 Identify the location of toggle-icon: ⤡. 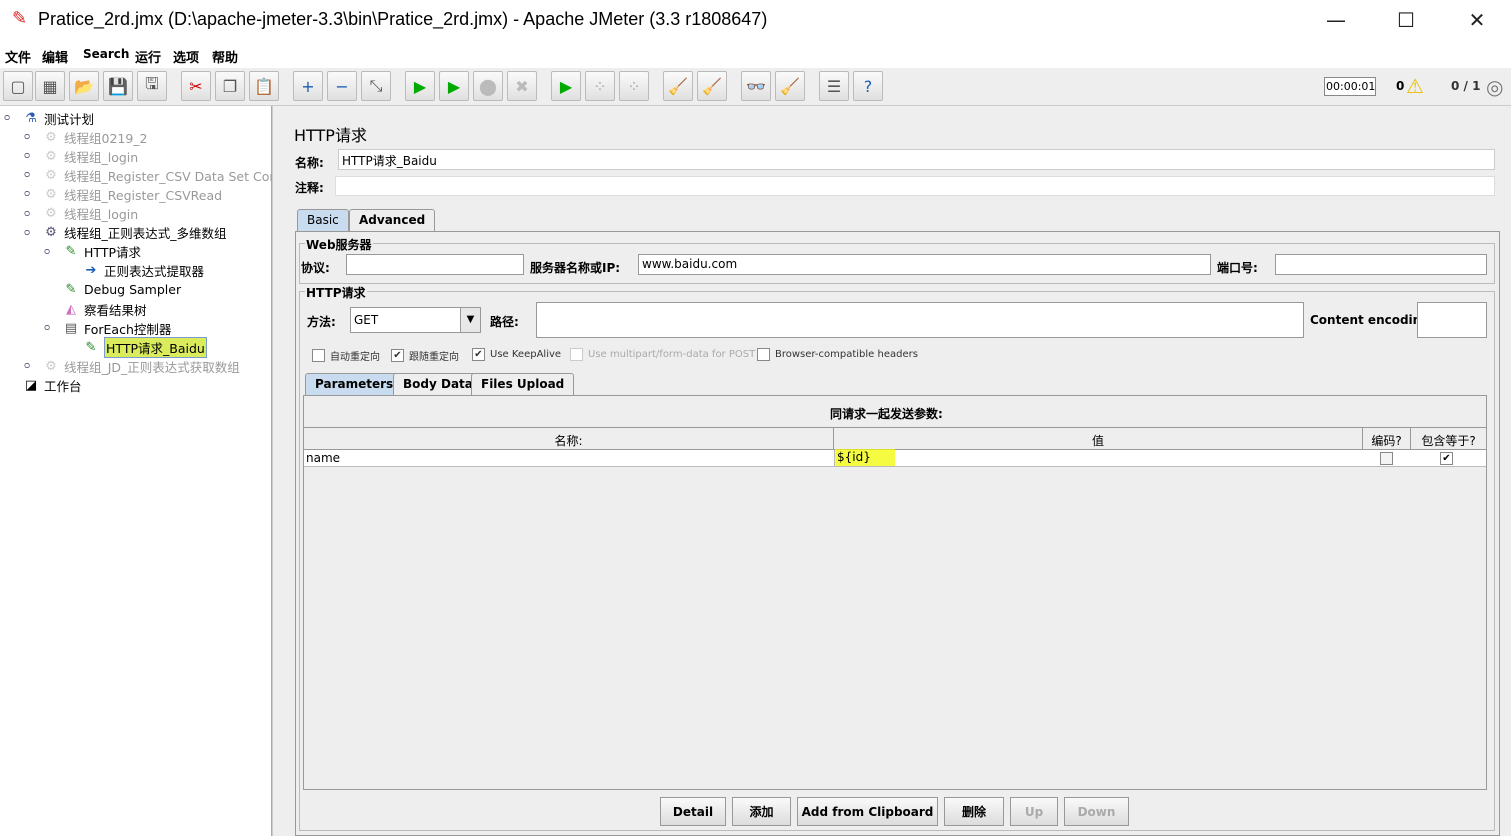
(376, 86).